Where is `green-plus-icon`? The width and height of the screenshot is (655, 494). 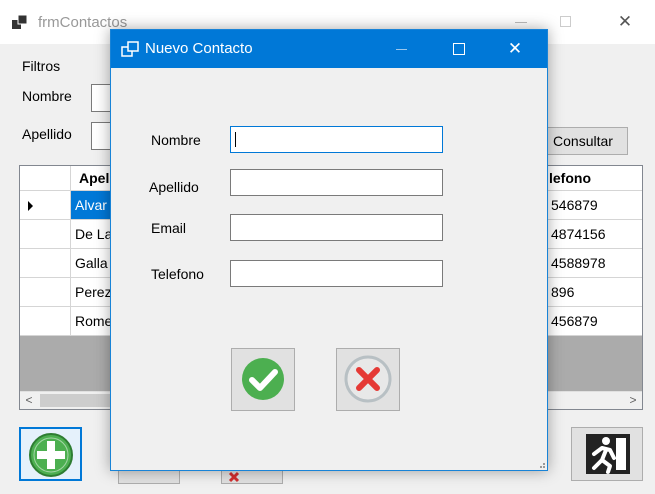 green-plus-icon is located at coordinates (51, 455).